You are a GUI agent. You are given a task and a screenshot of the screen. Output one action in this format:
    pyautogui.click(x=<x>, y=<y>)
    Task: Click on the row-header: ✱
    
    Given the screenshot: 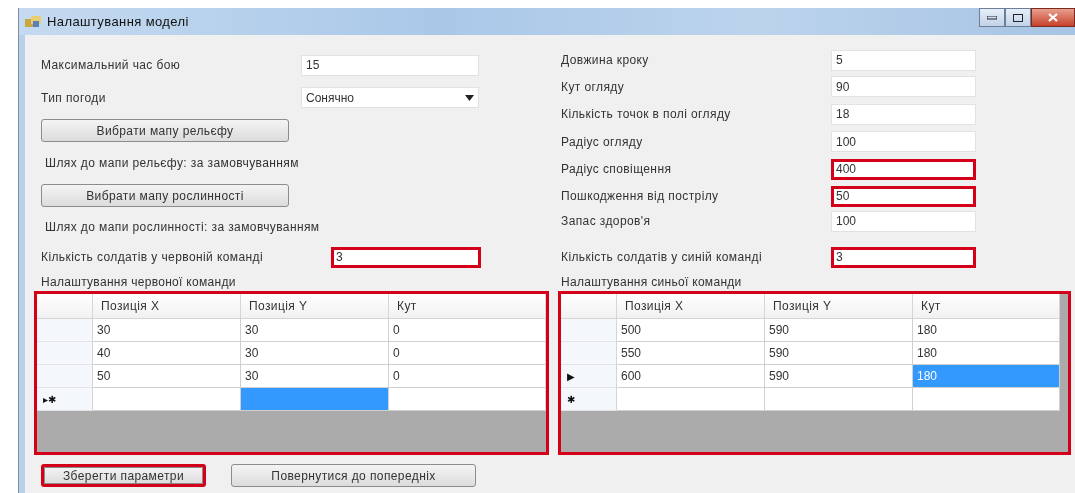 What is the action you would take?
    pyautogui.click(x=589, y=399)
    